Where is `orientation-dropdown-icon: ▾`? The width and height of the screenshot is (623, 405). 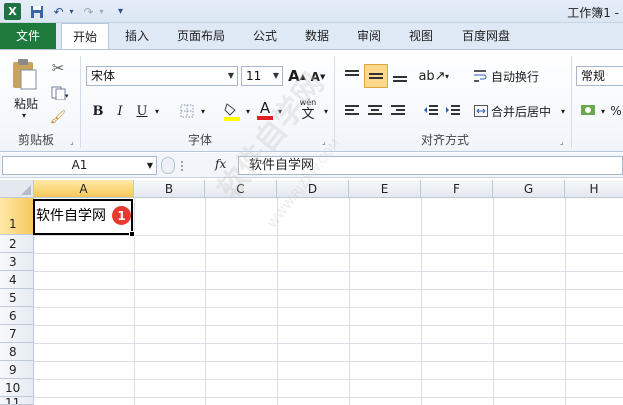
orientation-dropdown-icon: ▾ is located at coordinates (447, 76).